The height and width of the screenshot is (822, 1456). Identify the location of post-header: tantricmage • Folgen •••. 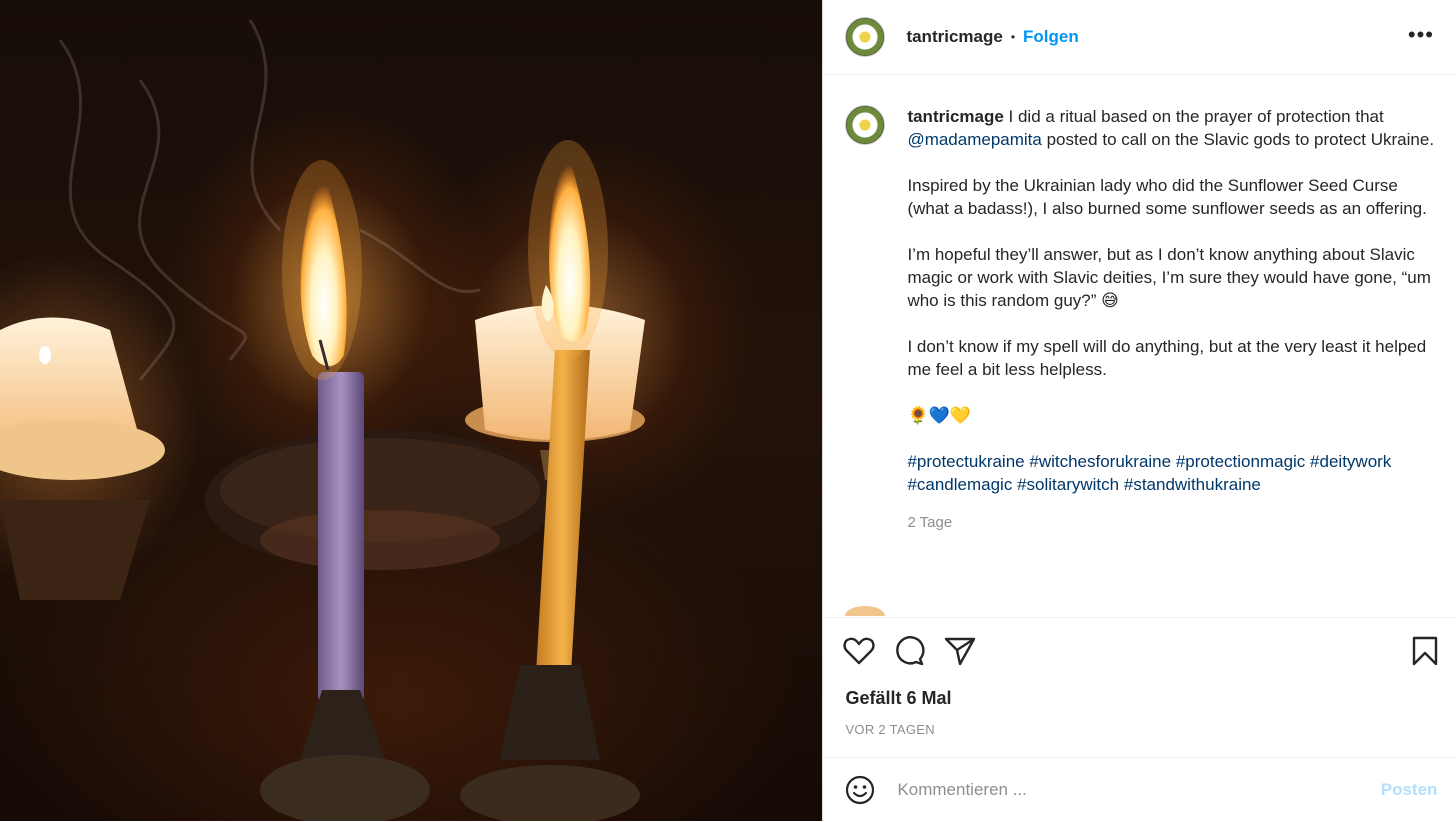
(1139, 37).